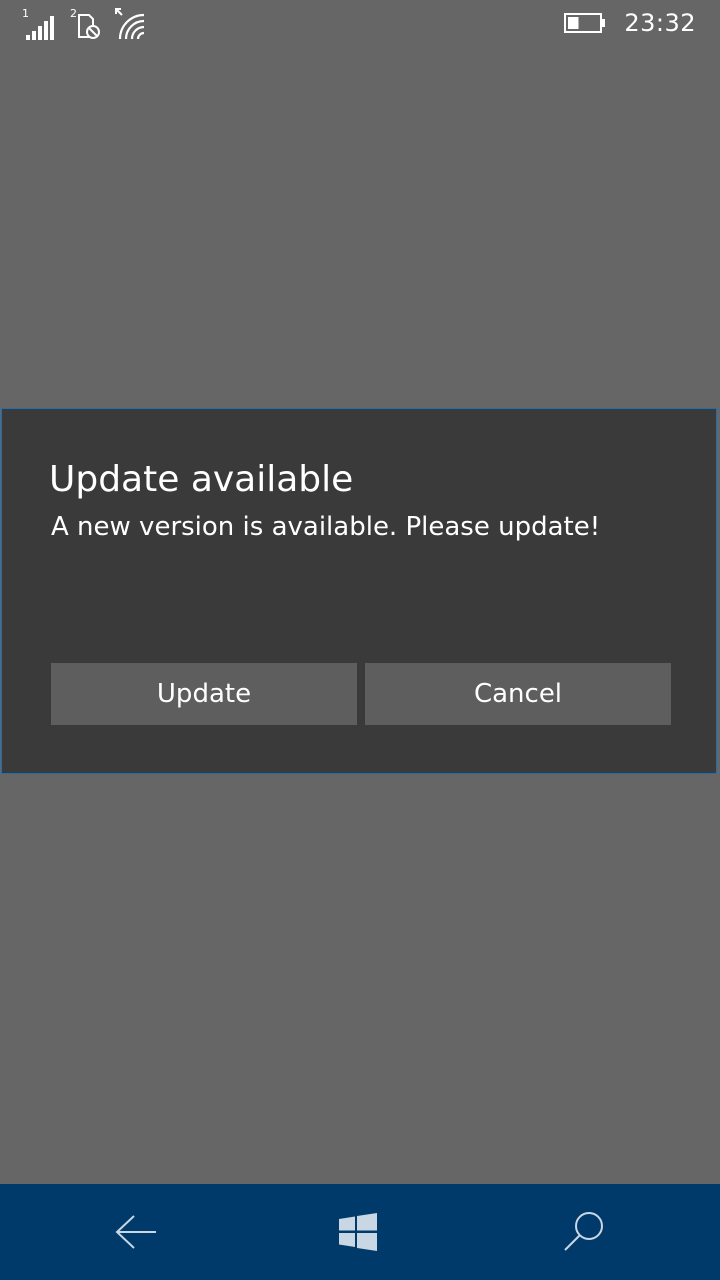 Image resolution: width=720 pixels, height=1280 pixels. Describe the element at coordinates (573, 23) in the screenshot. I see `battery-fill` at that location.